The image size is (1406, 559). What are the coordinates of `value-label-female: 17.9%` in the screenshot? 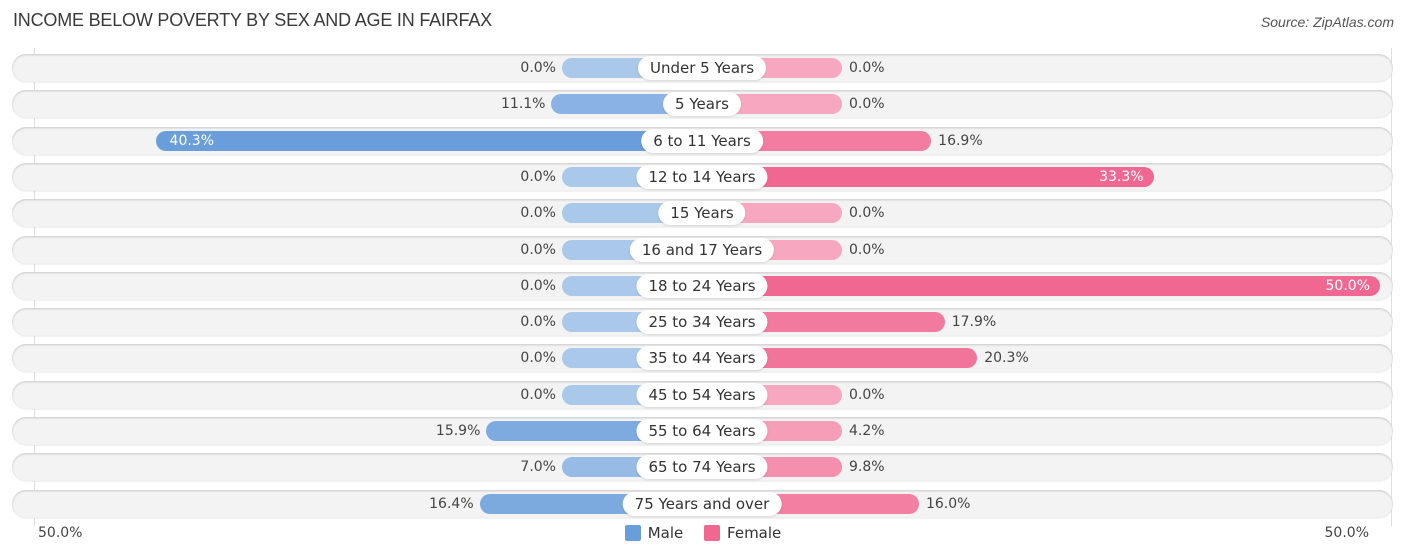 It's located at (974, 322).